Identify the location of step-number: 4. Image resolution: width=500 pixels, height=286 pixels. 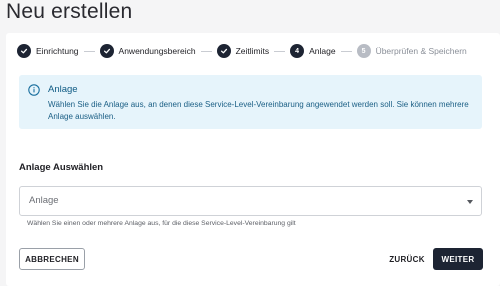
(297, 51).